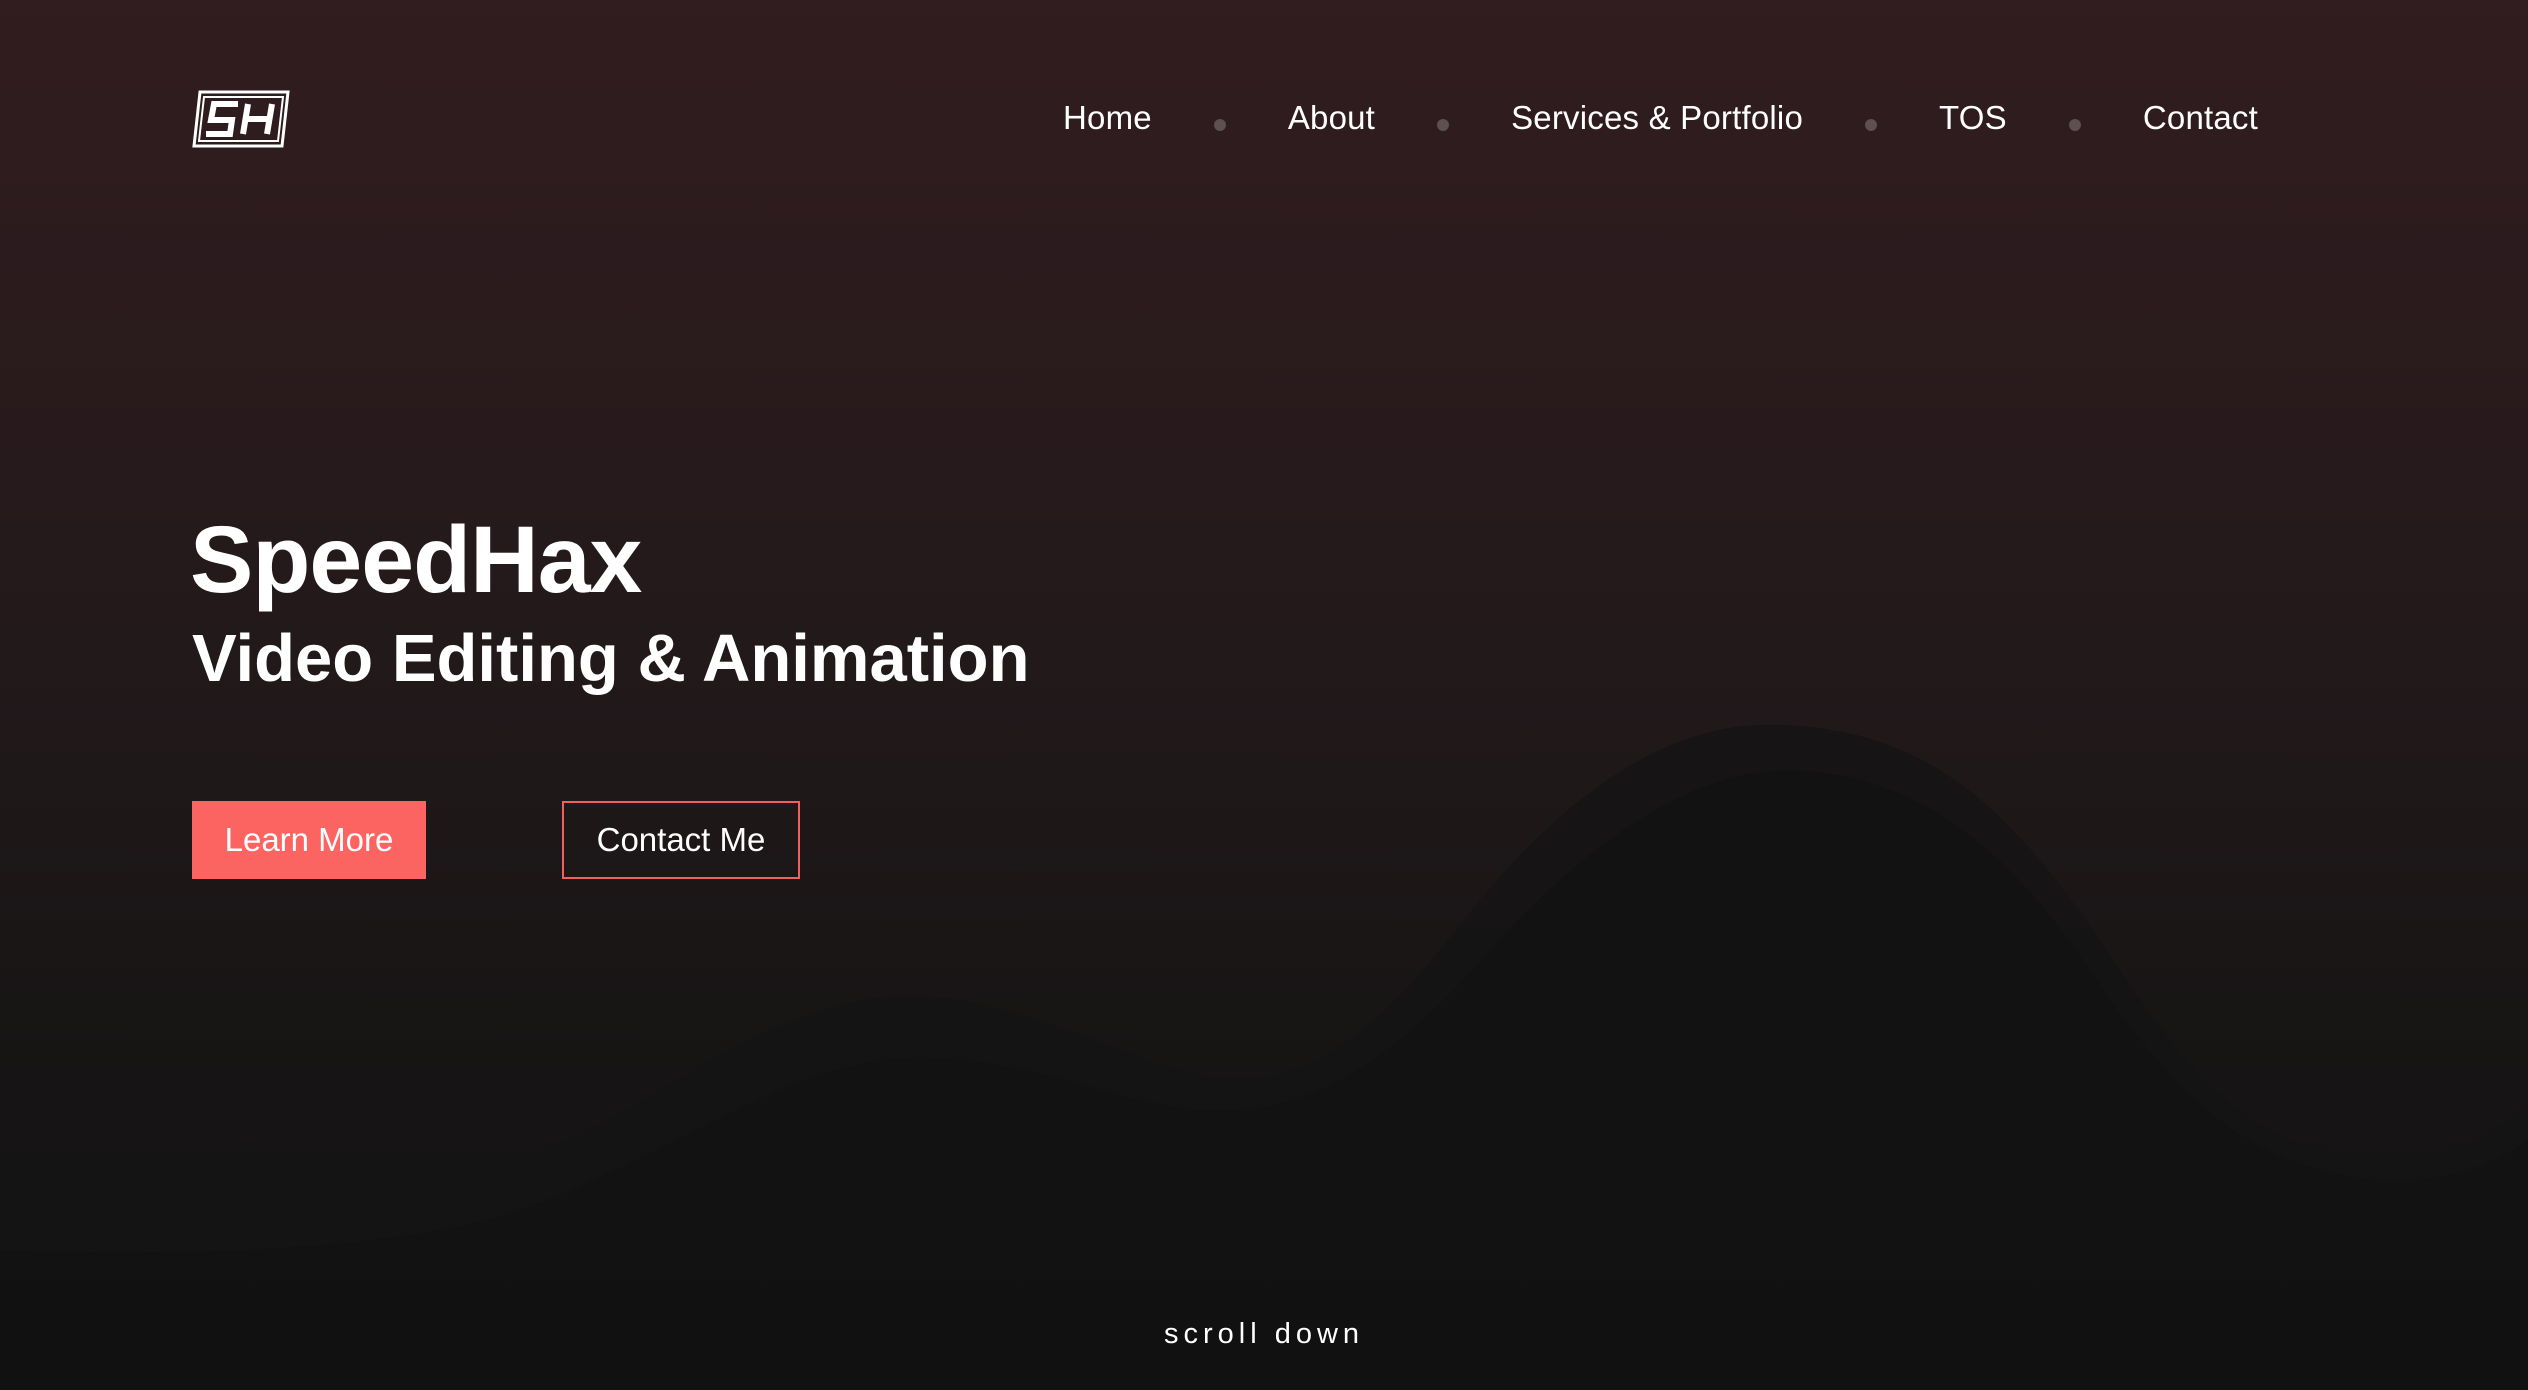 This screenshot has height=1390, width=2528. Describe the element at coordinates (1657, 118) in the screenshot. I see `nav-services-portfolio-link: Services & Portfolio` at that location.